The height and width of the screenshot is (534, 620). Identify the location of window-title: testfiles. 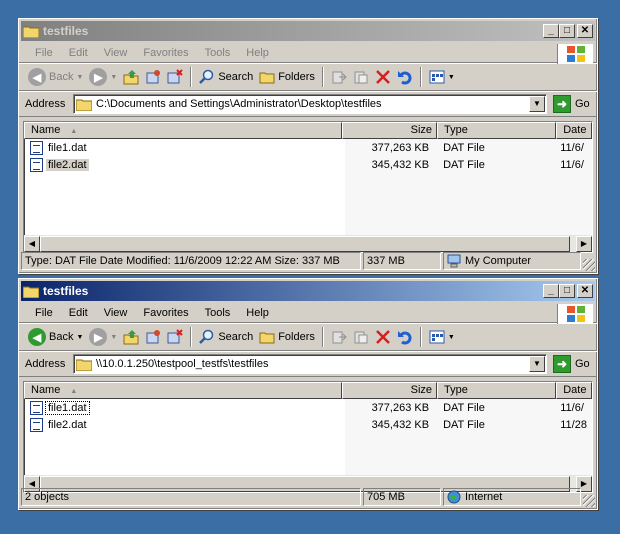
(66, 31).